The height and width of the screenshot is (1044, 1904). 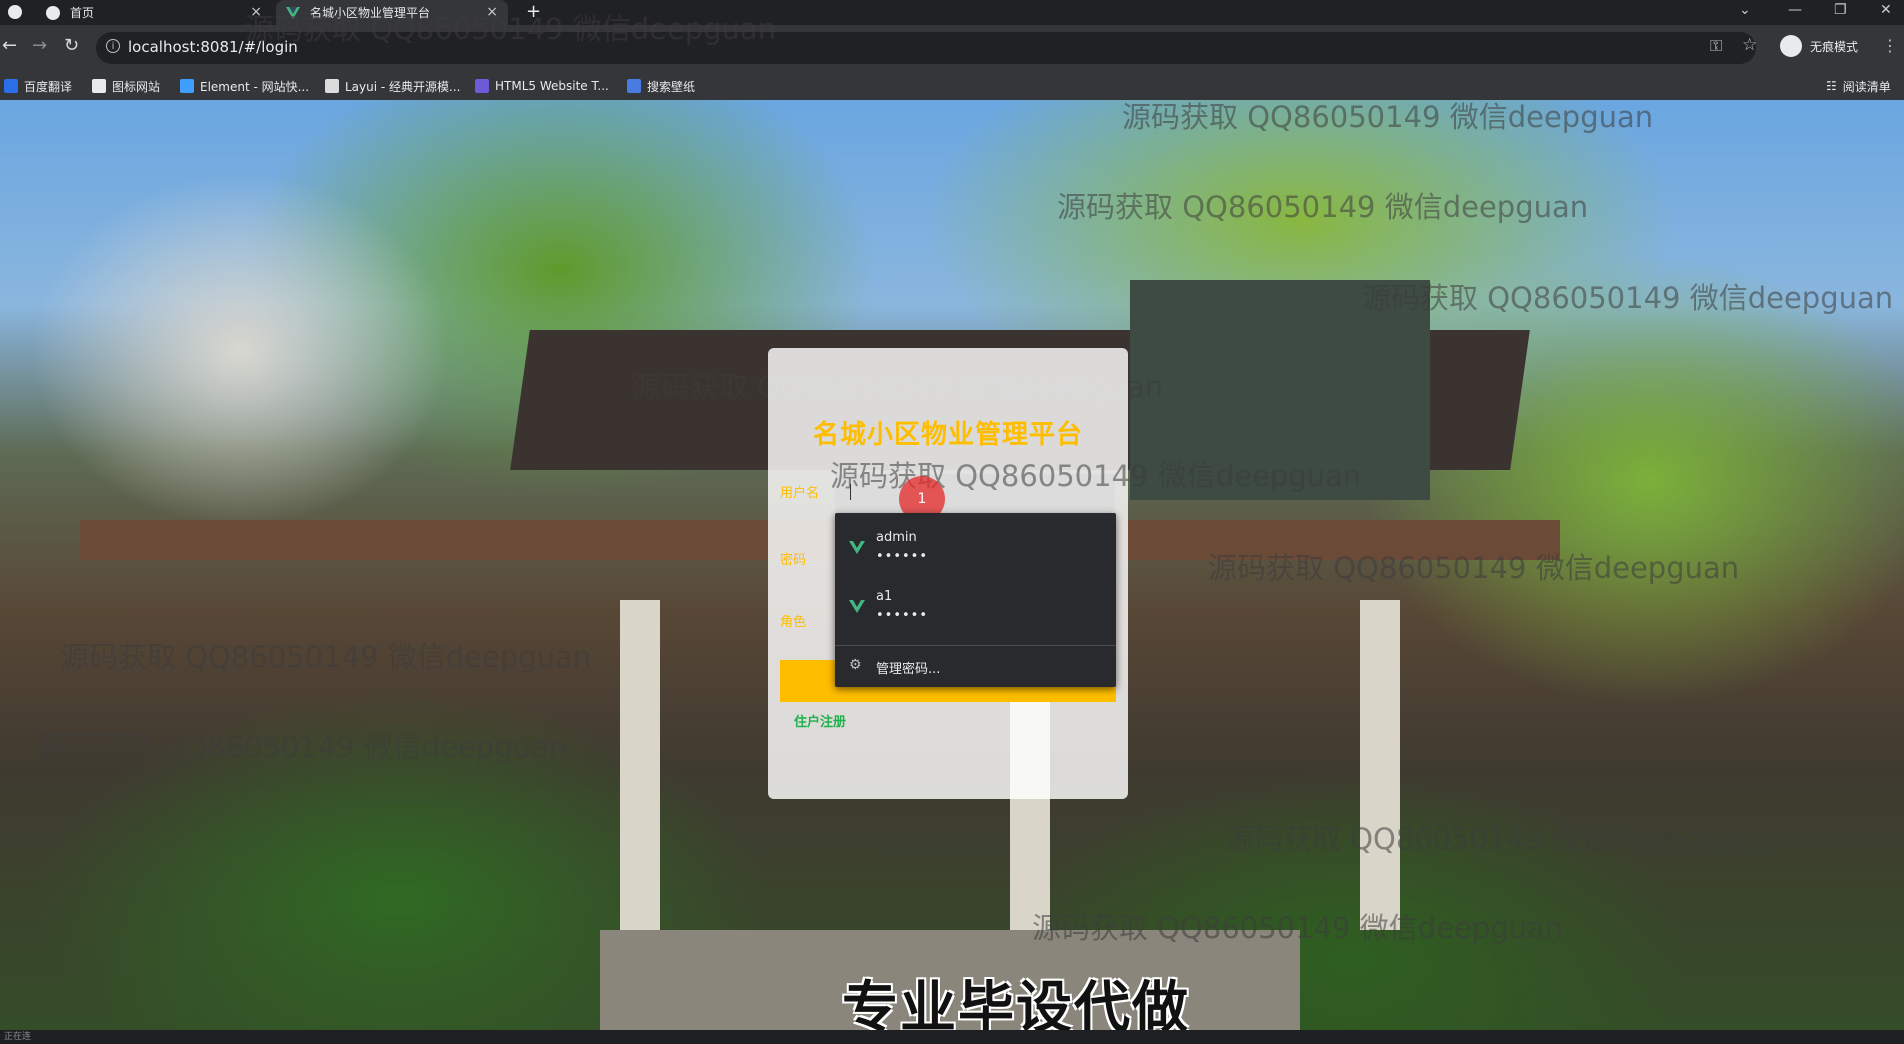 I want to click on role-label: 角色, so click(x=793, y=622).